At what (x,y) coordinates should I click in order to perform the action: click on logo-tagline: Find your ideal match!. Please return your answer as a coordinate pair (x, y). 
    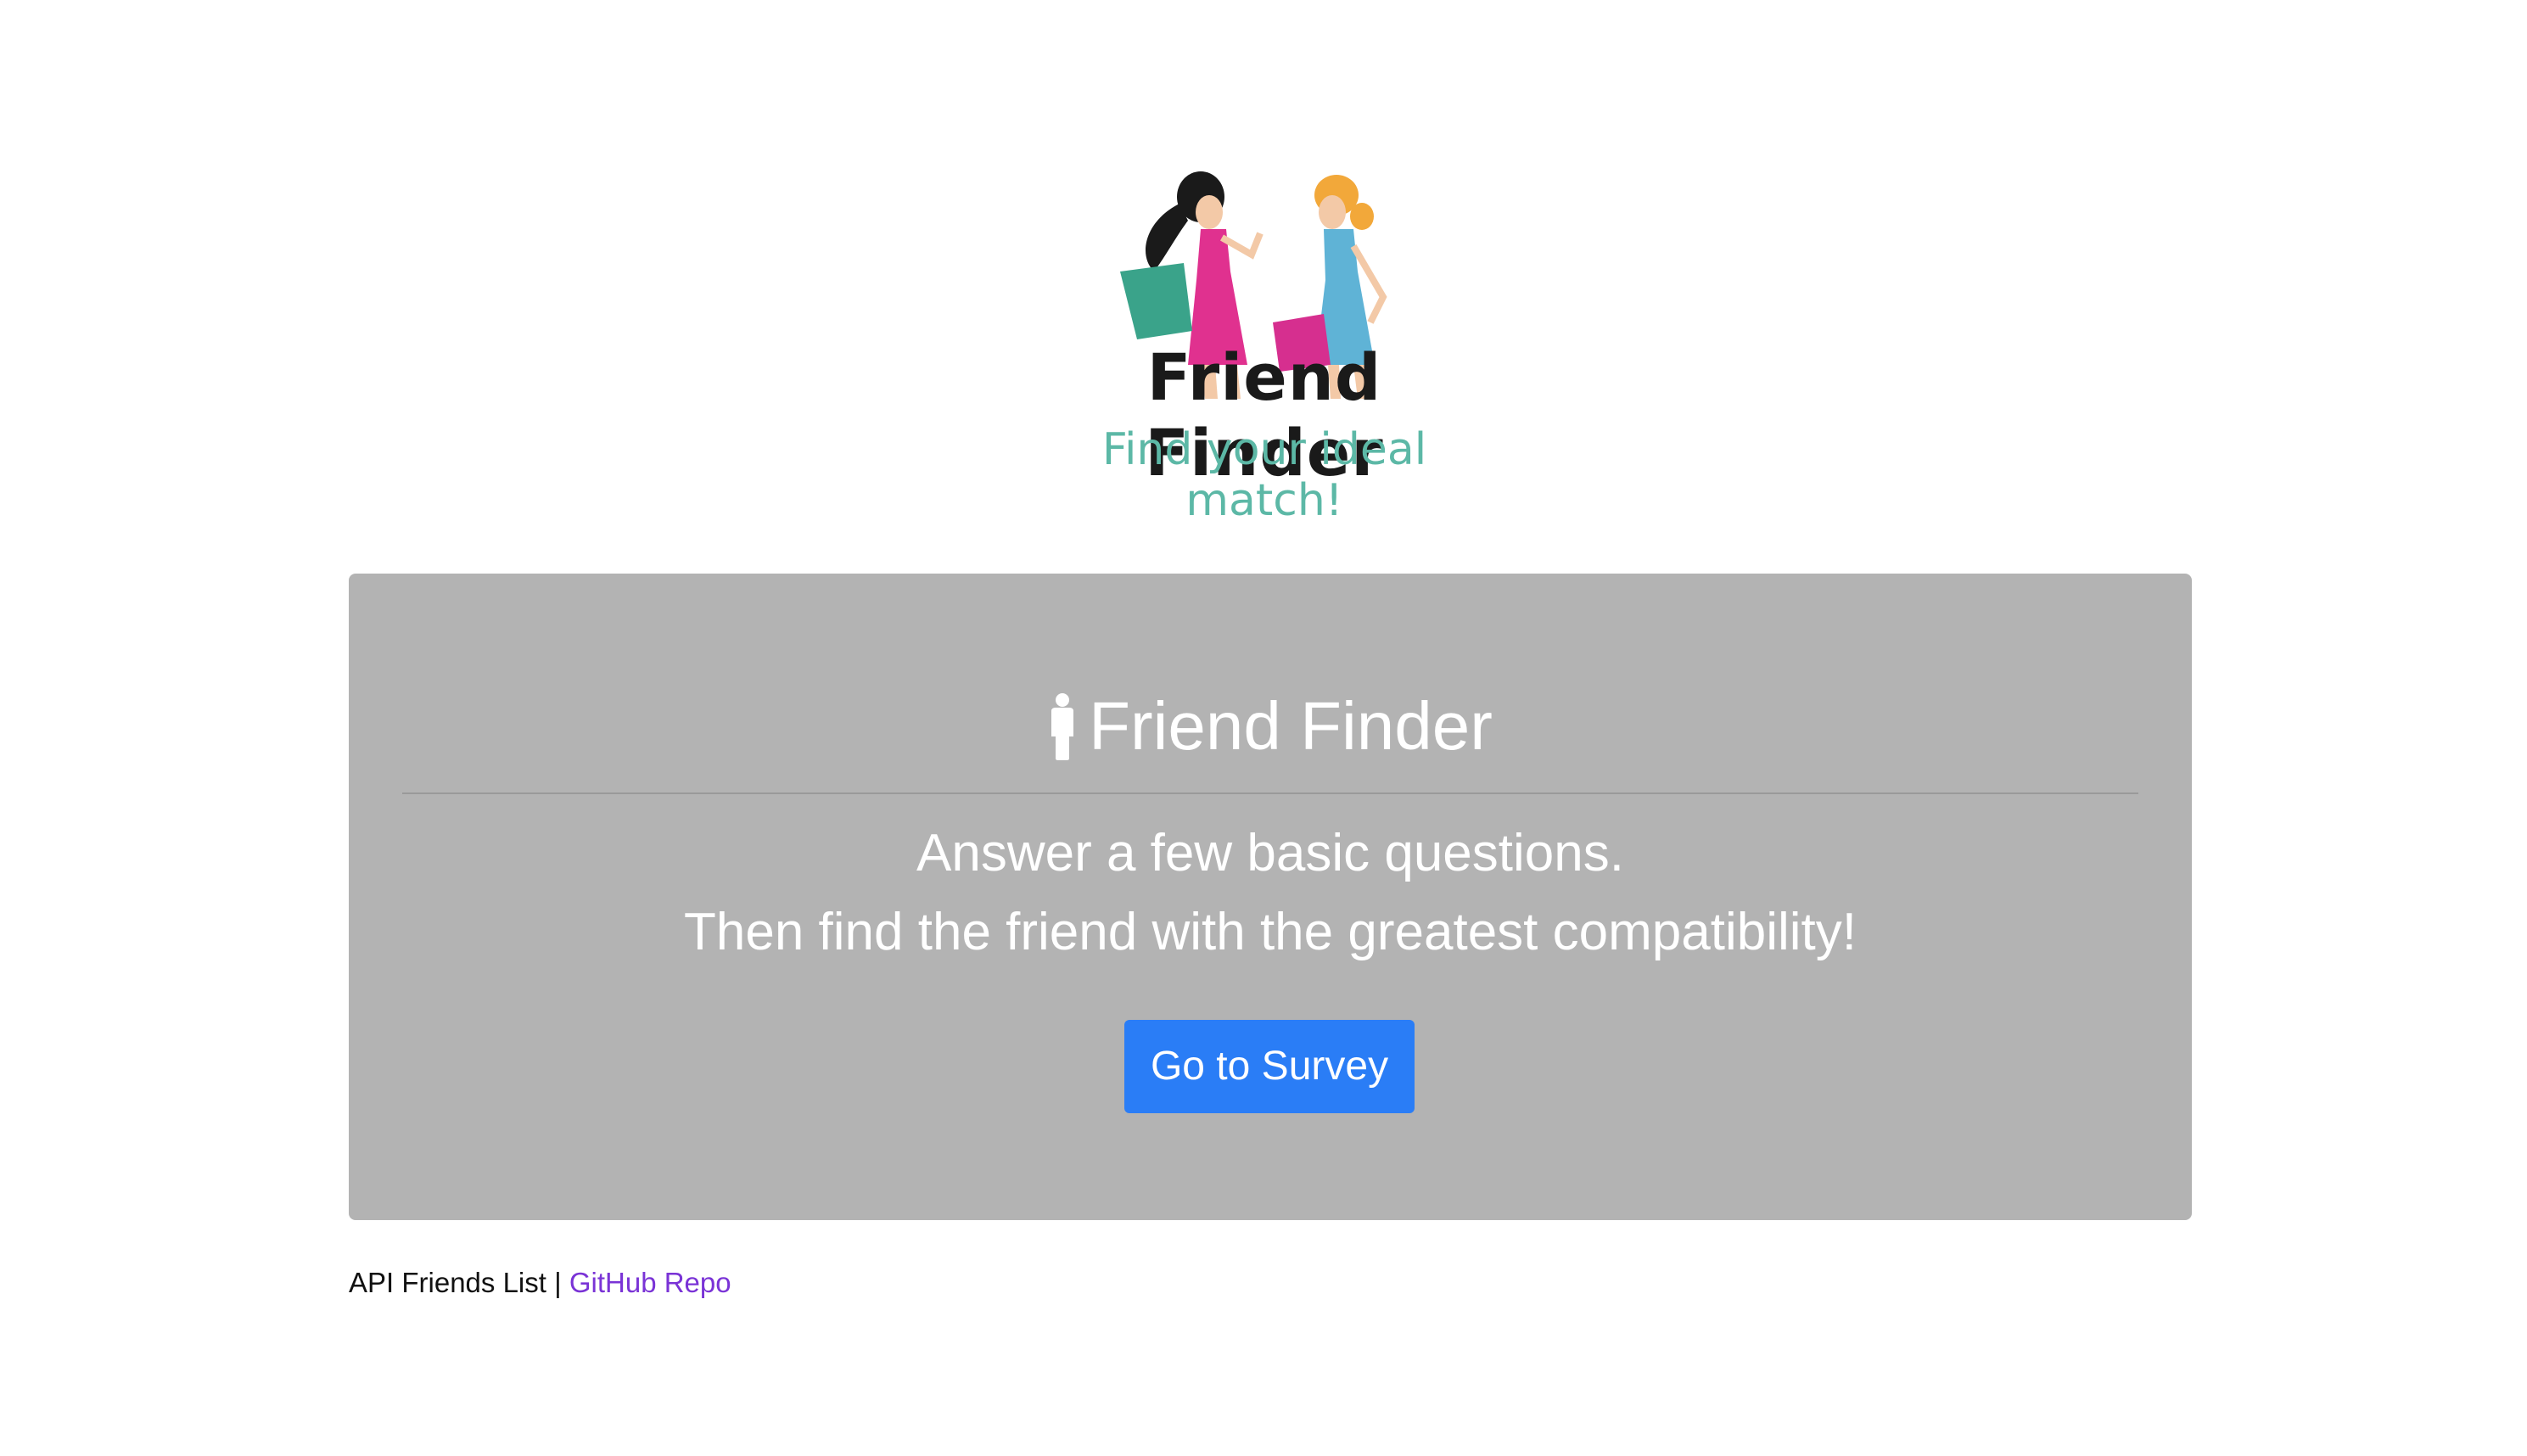
    Looking at the image, I should click on (1264, 475).